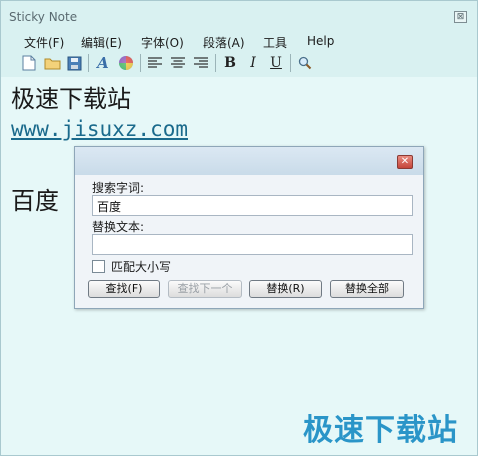 The width and height of the screenshot is (478, 456). What do you see at coordinates (230, 63) in the screenshot?
I see `bold-icon: B` at bounding box center [230, 63].